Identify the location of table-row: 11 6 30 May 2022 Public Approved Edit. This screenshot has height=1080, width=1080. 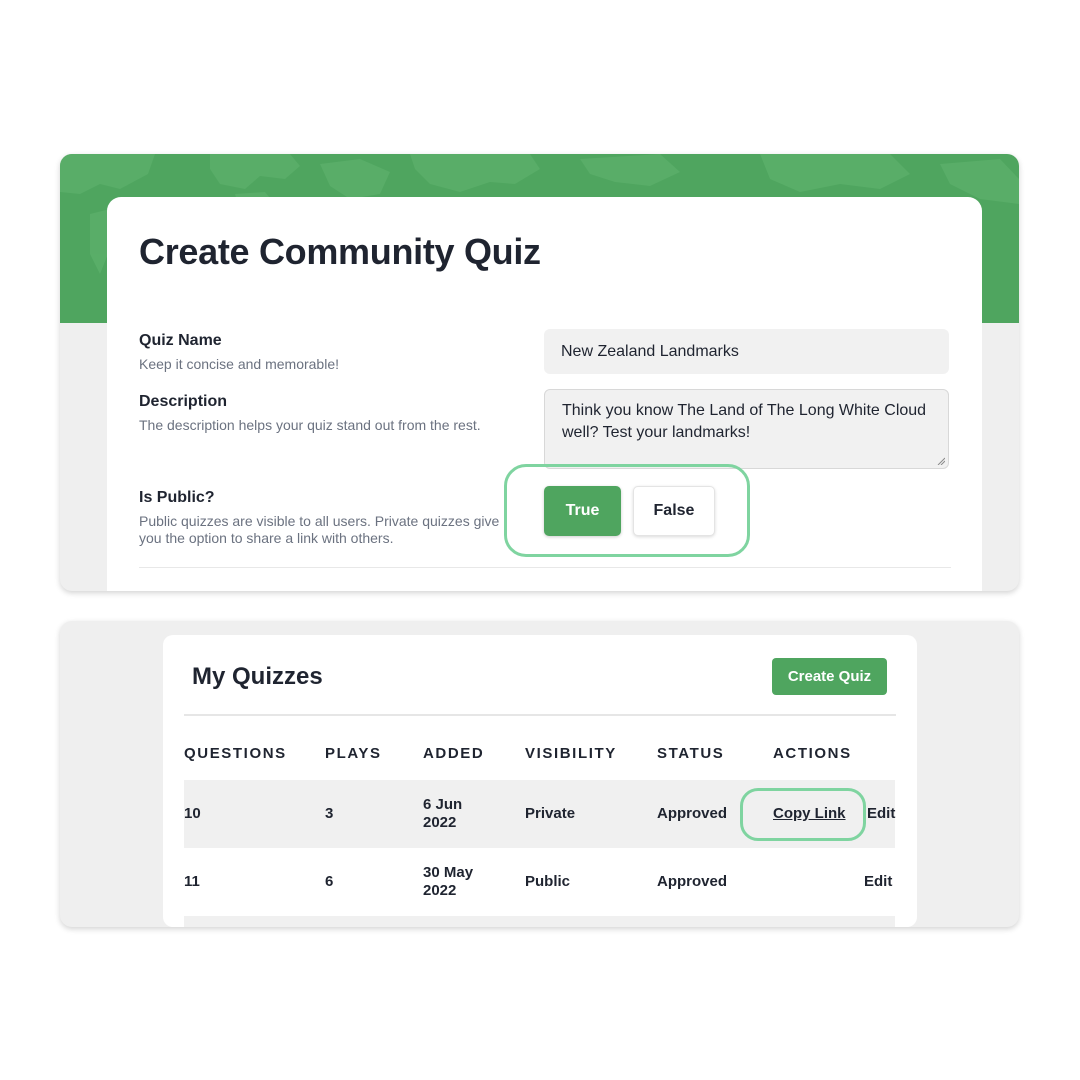
(539, 882).